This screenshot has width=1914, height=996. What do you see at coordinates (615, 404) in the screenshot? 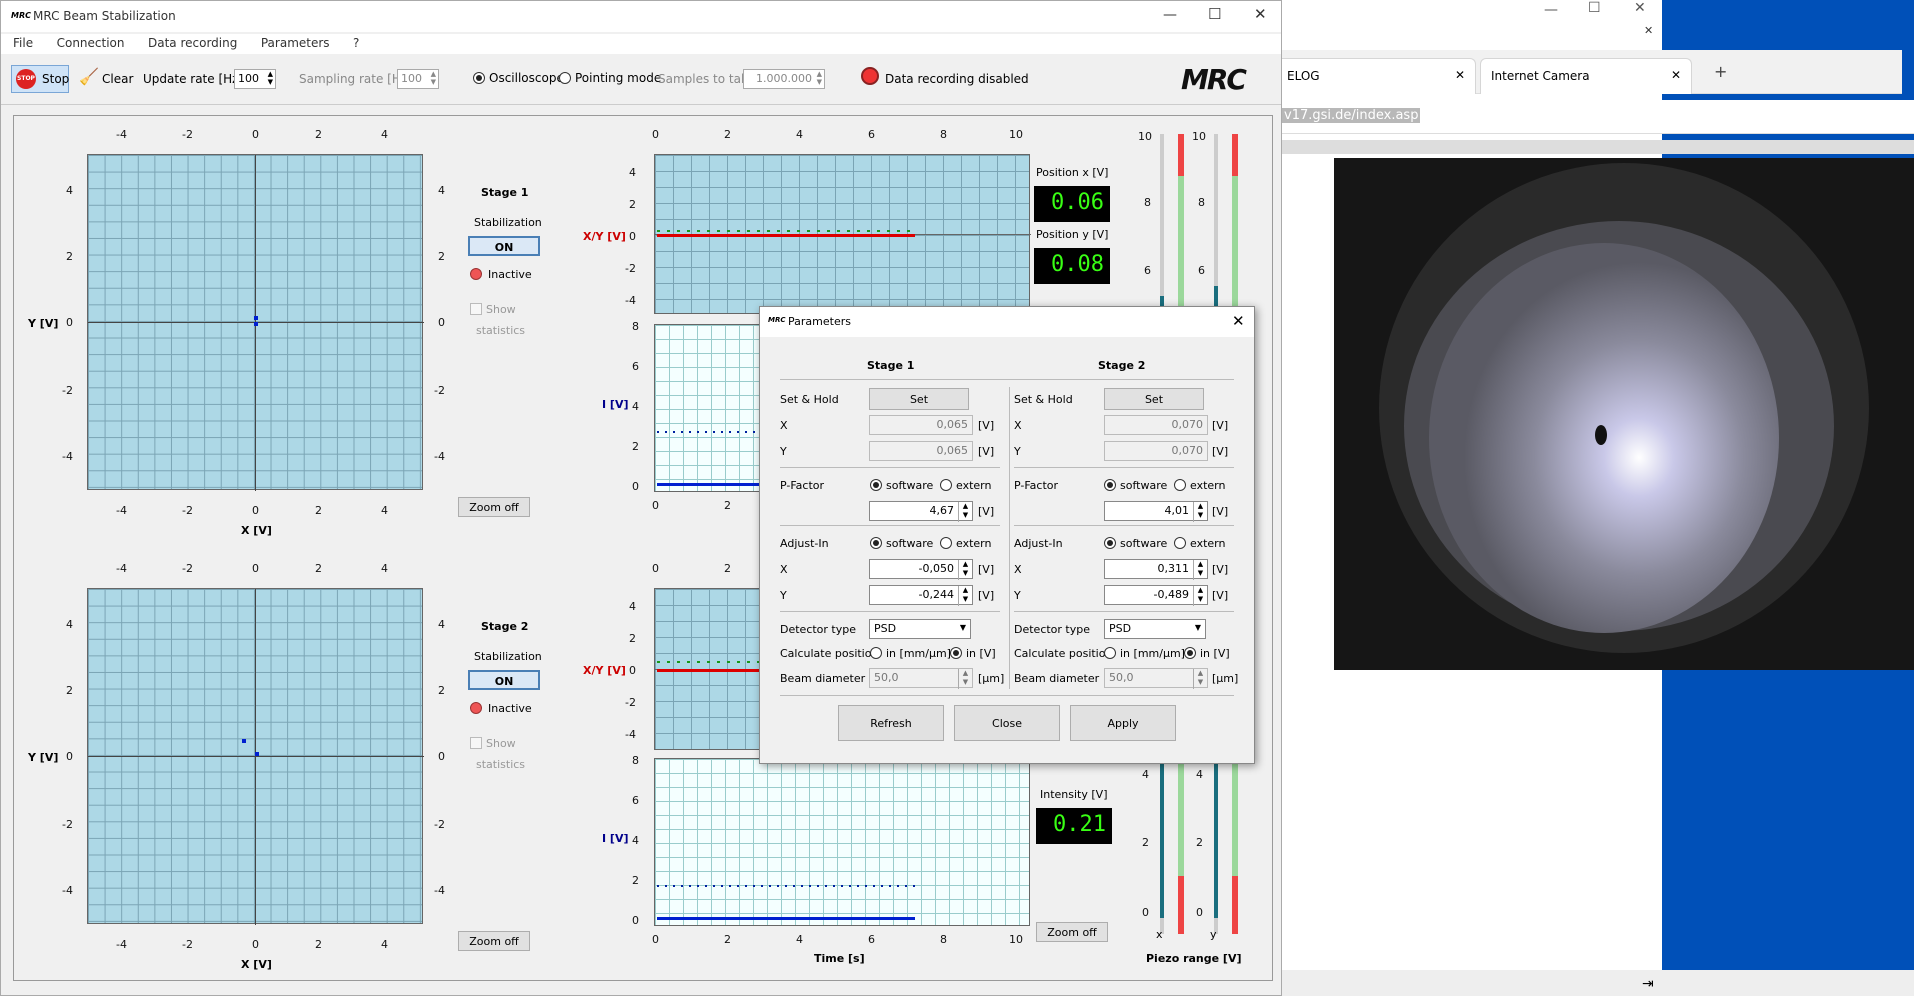
I see `i-axis-label: I [V]` at bounding box center [615, 404].